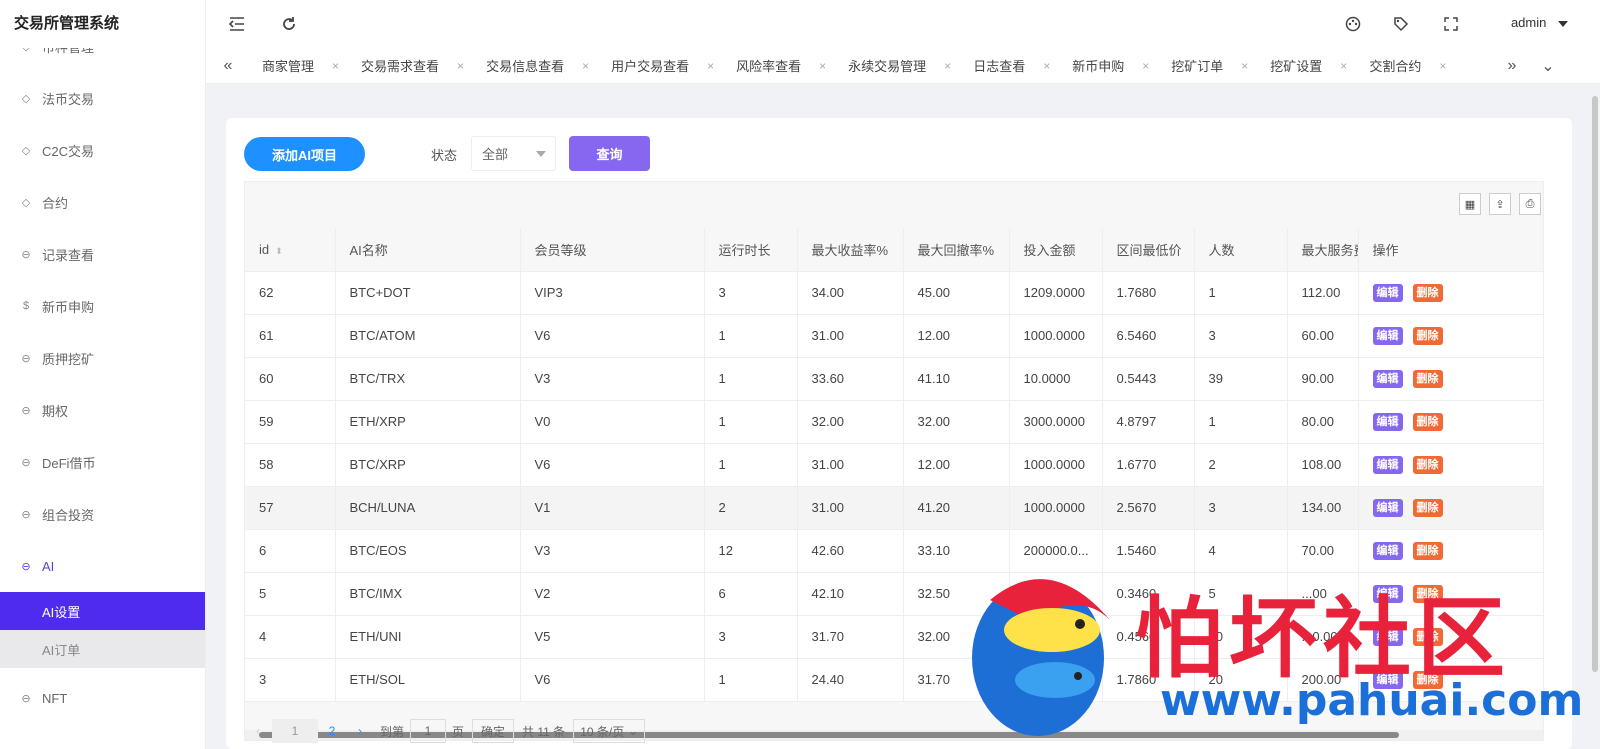 The image size is (1600, 749). Describe the element at coordinates (1323, 293) in the screenshot. I see `table-cell: 112.00` at that location.